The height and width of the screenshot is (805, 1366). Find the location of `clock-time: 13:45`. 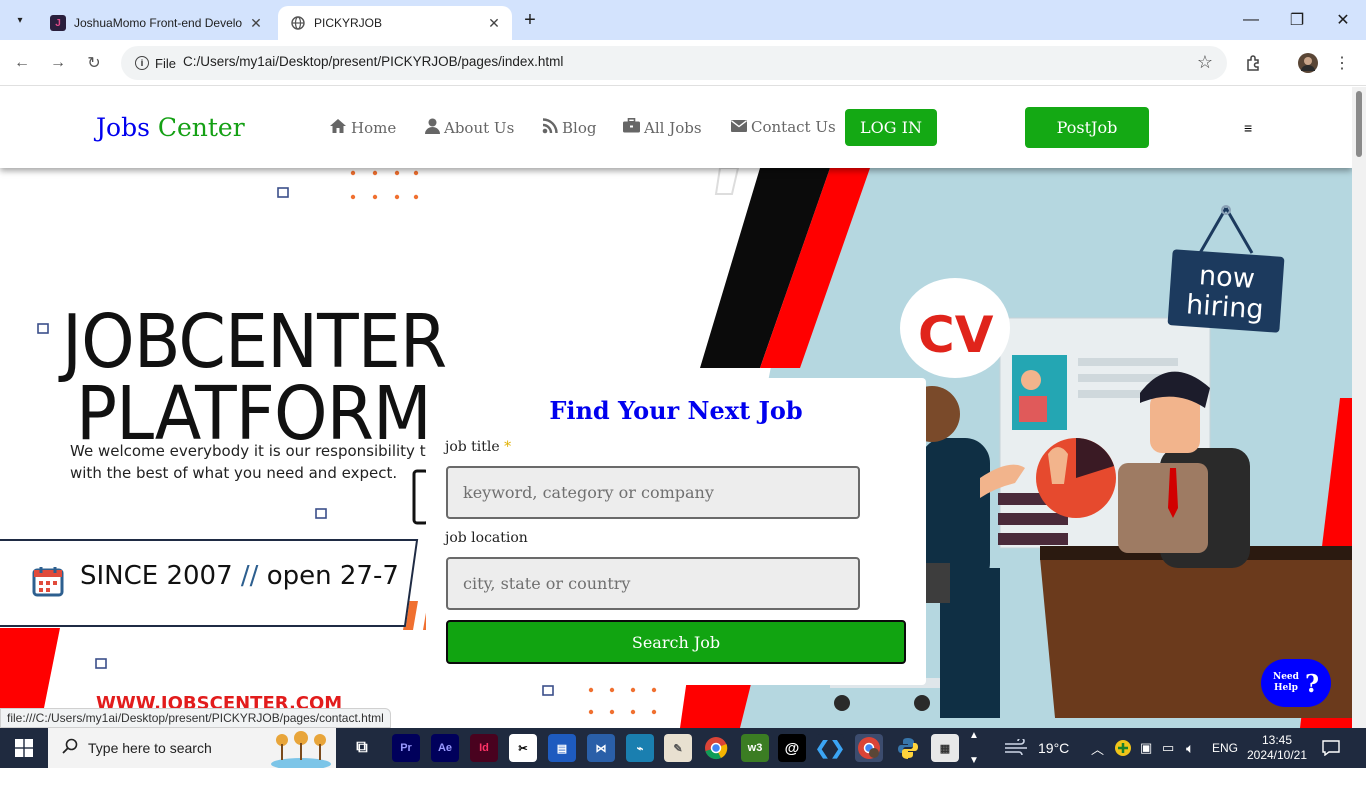

clock-time: 13:45 is located at coordinates (1277, 740).